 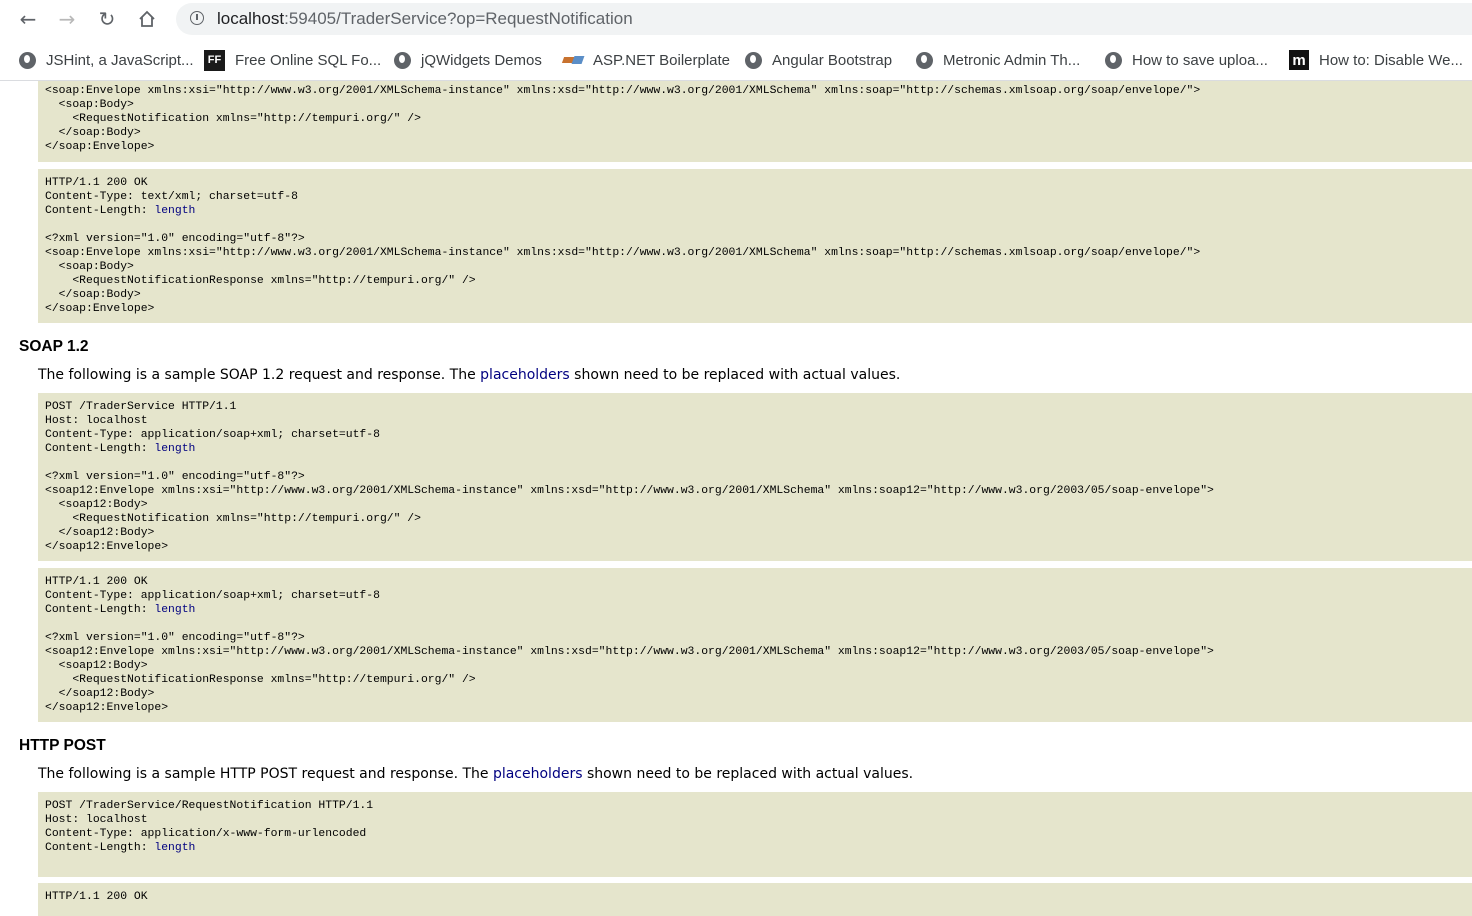 I want to click on httppost-response-code: HTTP/1.1 200 OK, so click(x=758, y=897).